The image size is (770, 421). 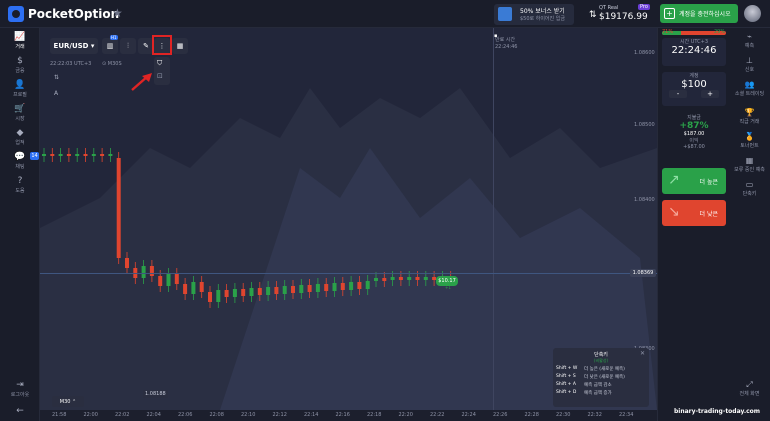 What do you see at coordinates (114, 37) in the screenshot?
I see `indicator-badge: H1` at bounding box center [114, 37].